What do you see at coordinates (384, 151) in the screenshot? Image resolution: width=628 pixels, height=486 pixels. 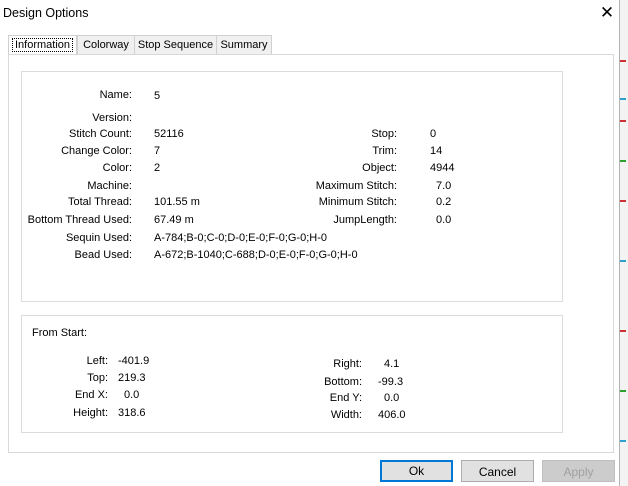 I see `trim-label: Trim:` at bounding box center [384, 151].